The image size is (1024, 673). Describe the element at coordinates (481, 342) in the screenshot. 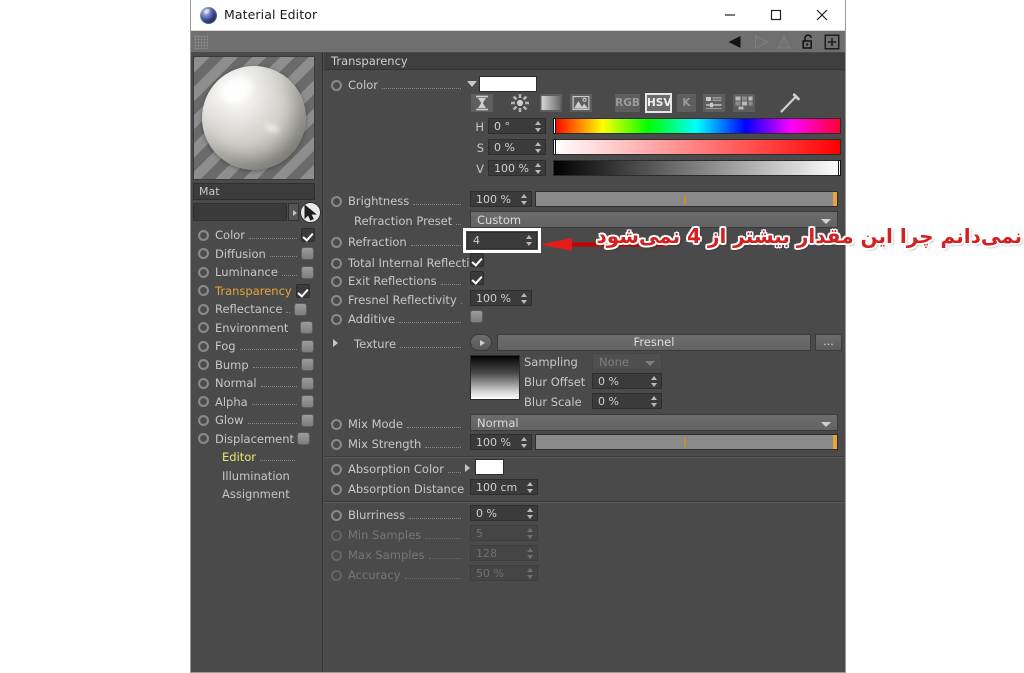

I see `texture-play-button` at that location.